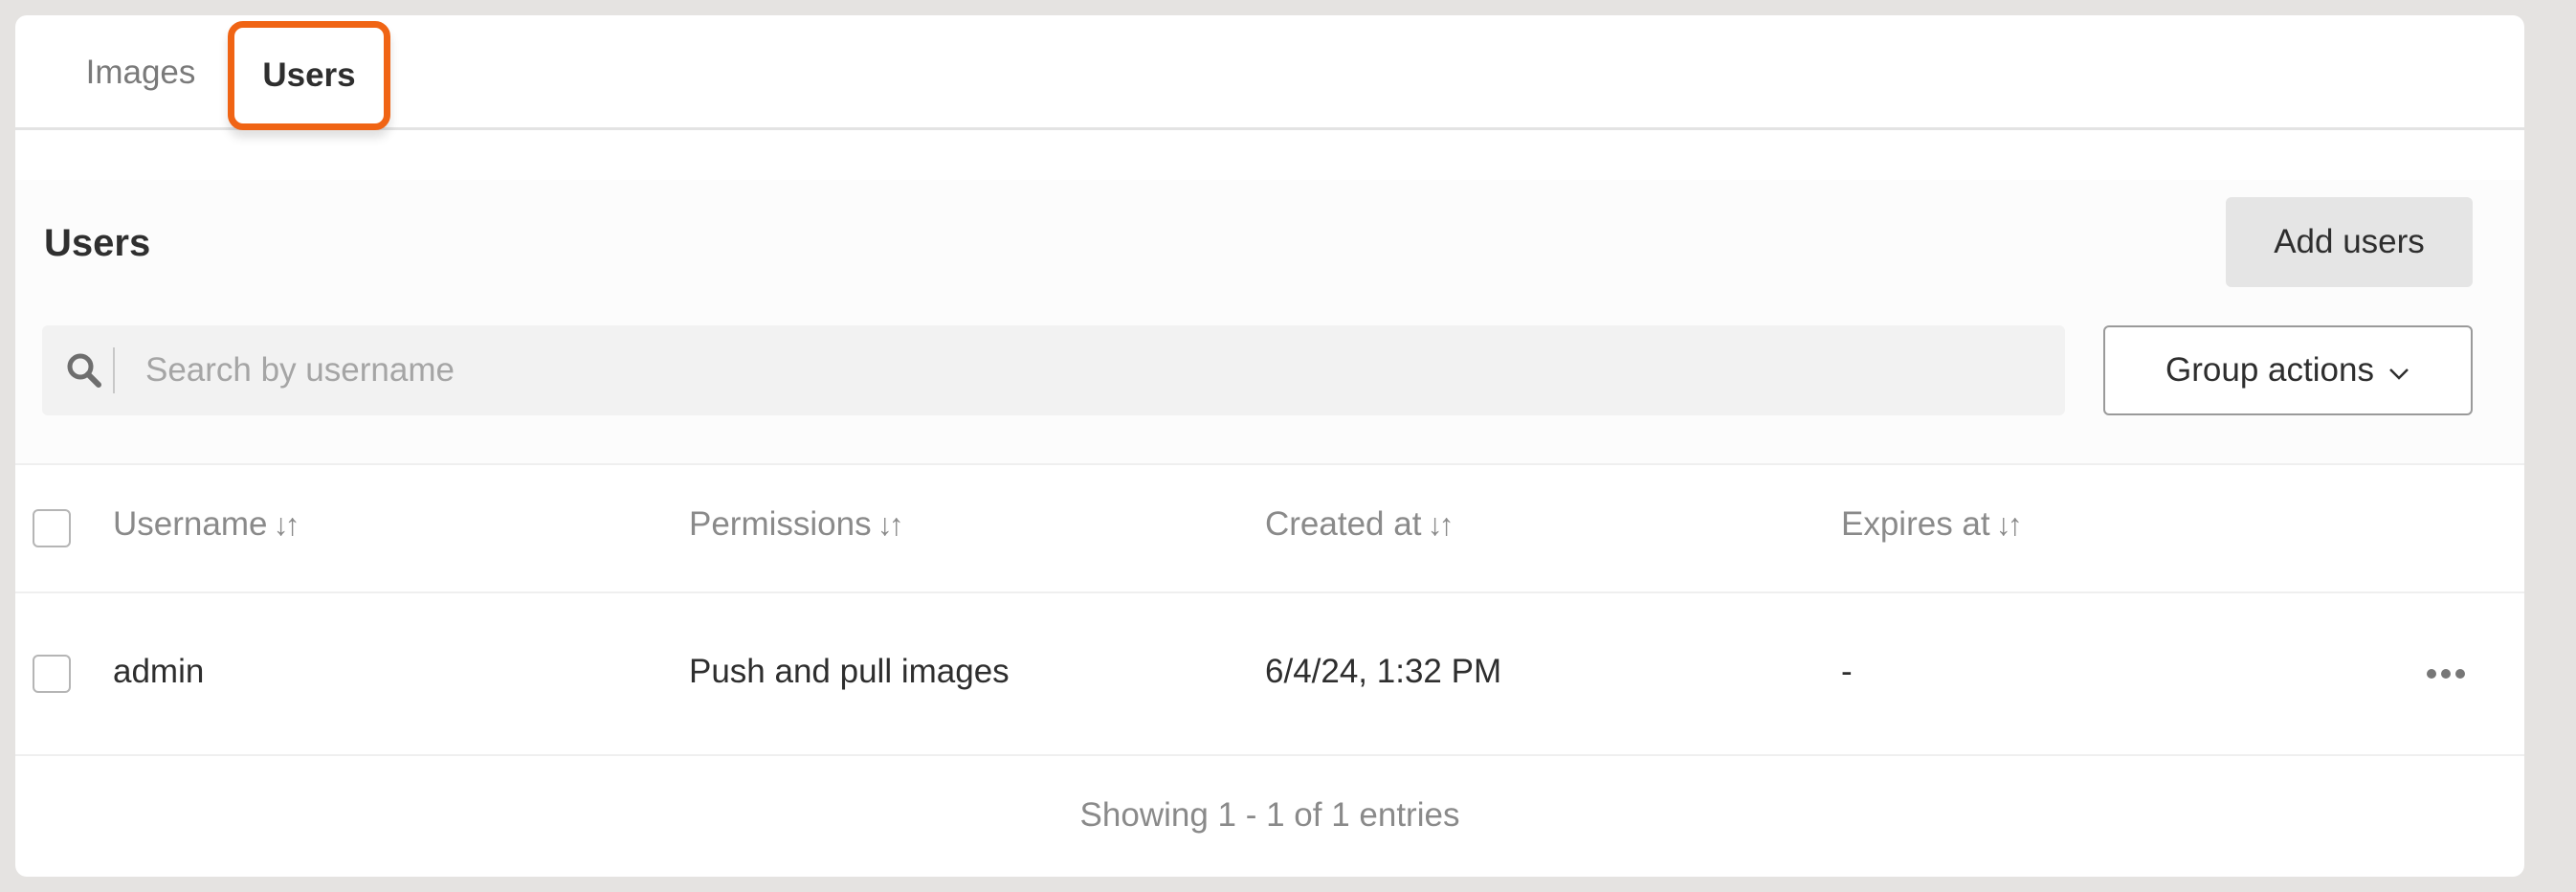  What do you see at coordinates (52, 528) in the screenshot?
I see `select-all-checkbox` at bounding box center [52, 528].